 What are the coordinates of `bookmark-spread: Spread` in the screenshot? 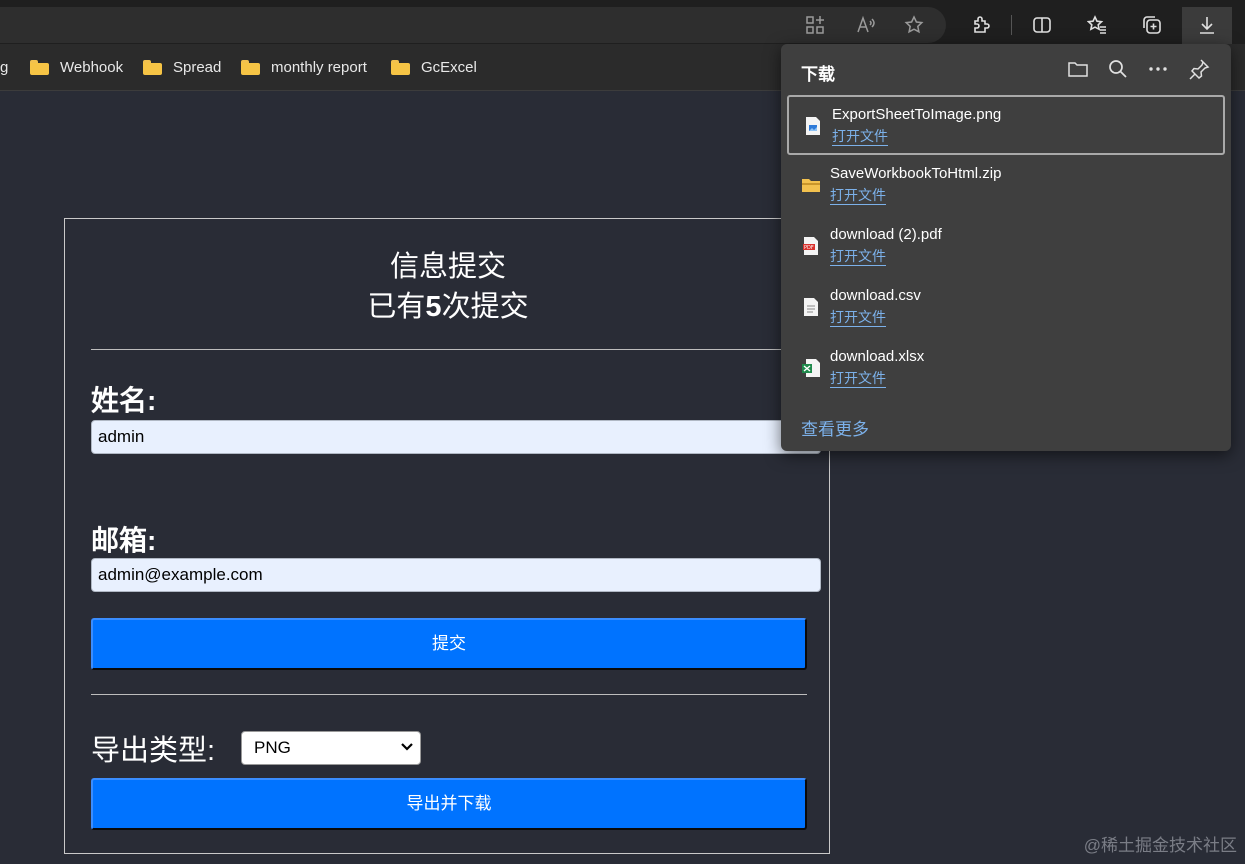 It's located at (182, 67).